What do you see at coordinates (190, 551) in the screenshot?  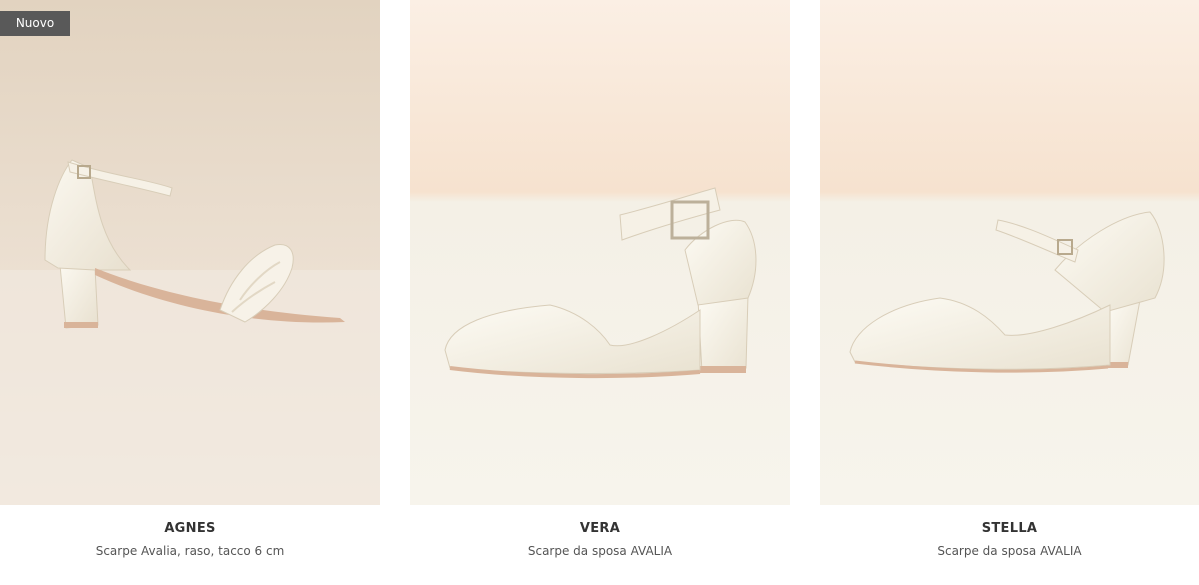 I see `product-description: Scarpe Avalia, raso, tacco 6 cm` at bounding box center [190, 551].